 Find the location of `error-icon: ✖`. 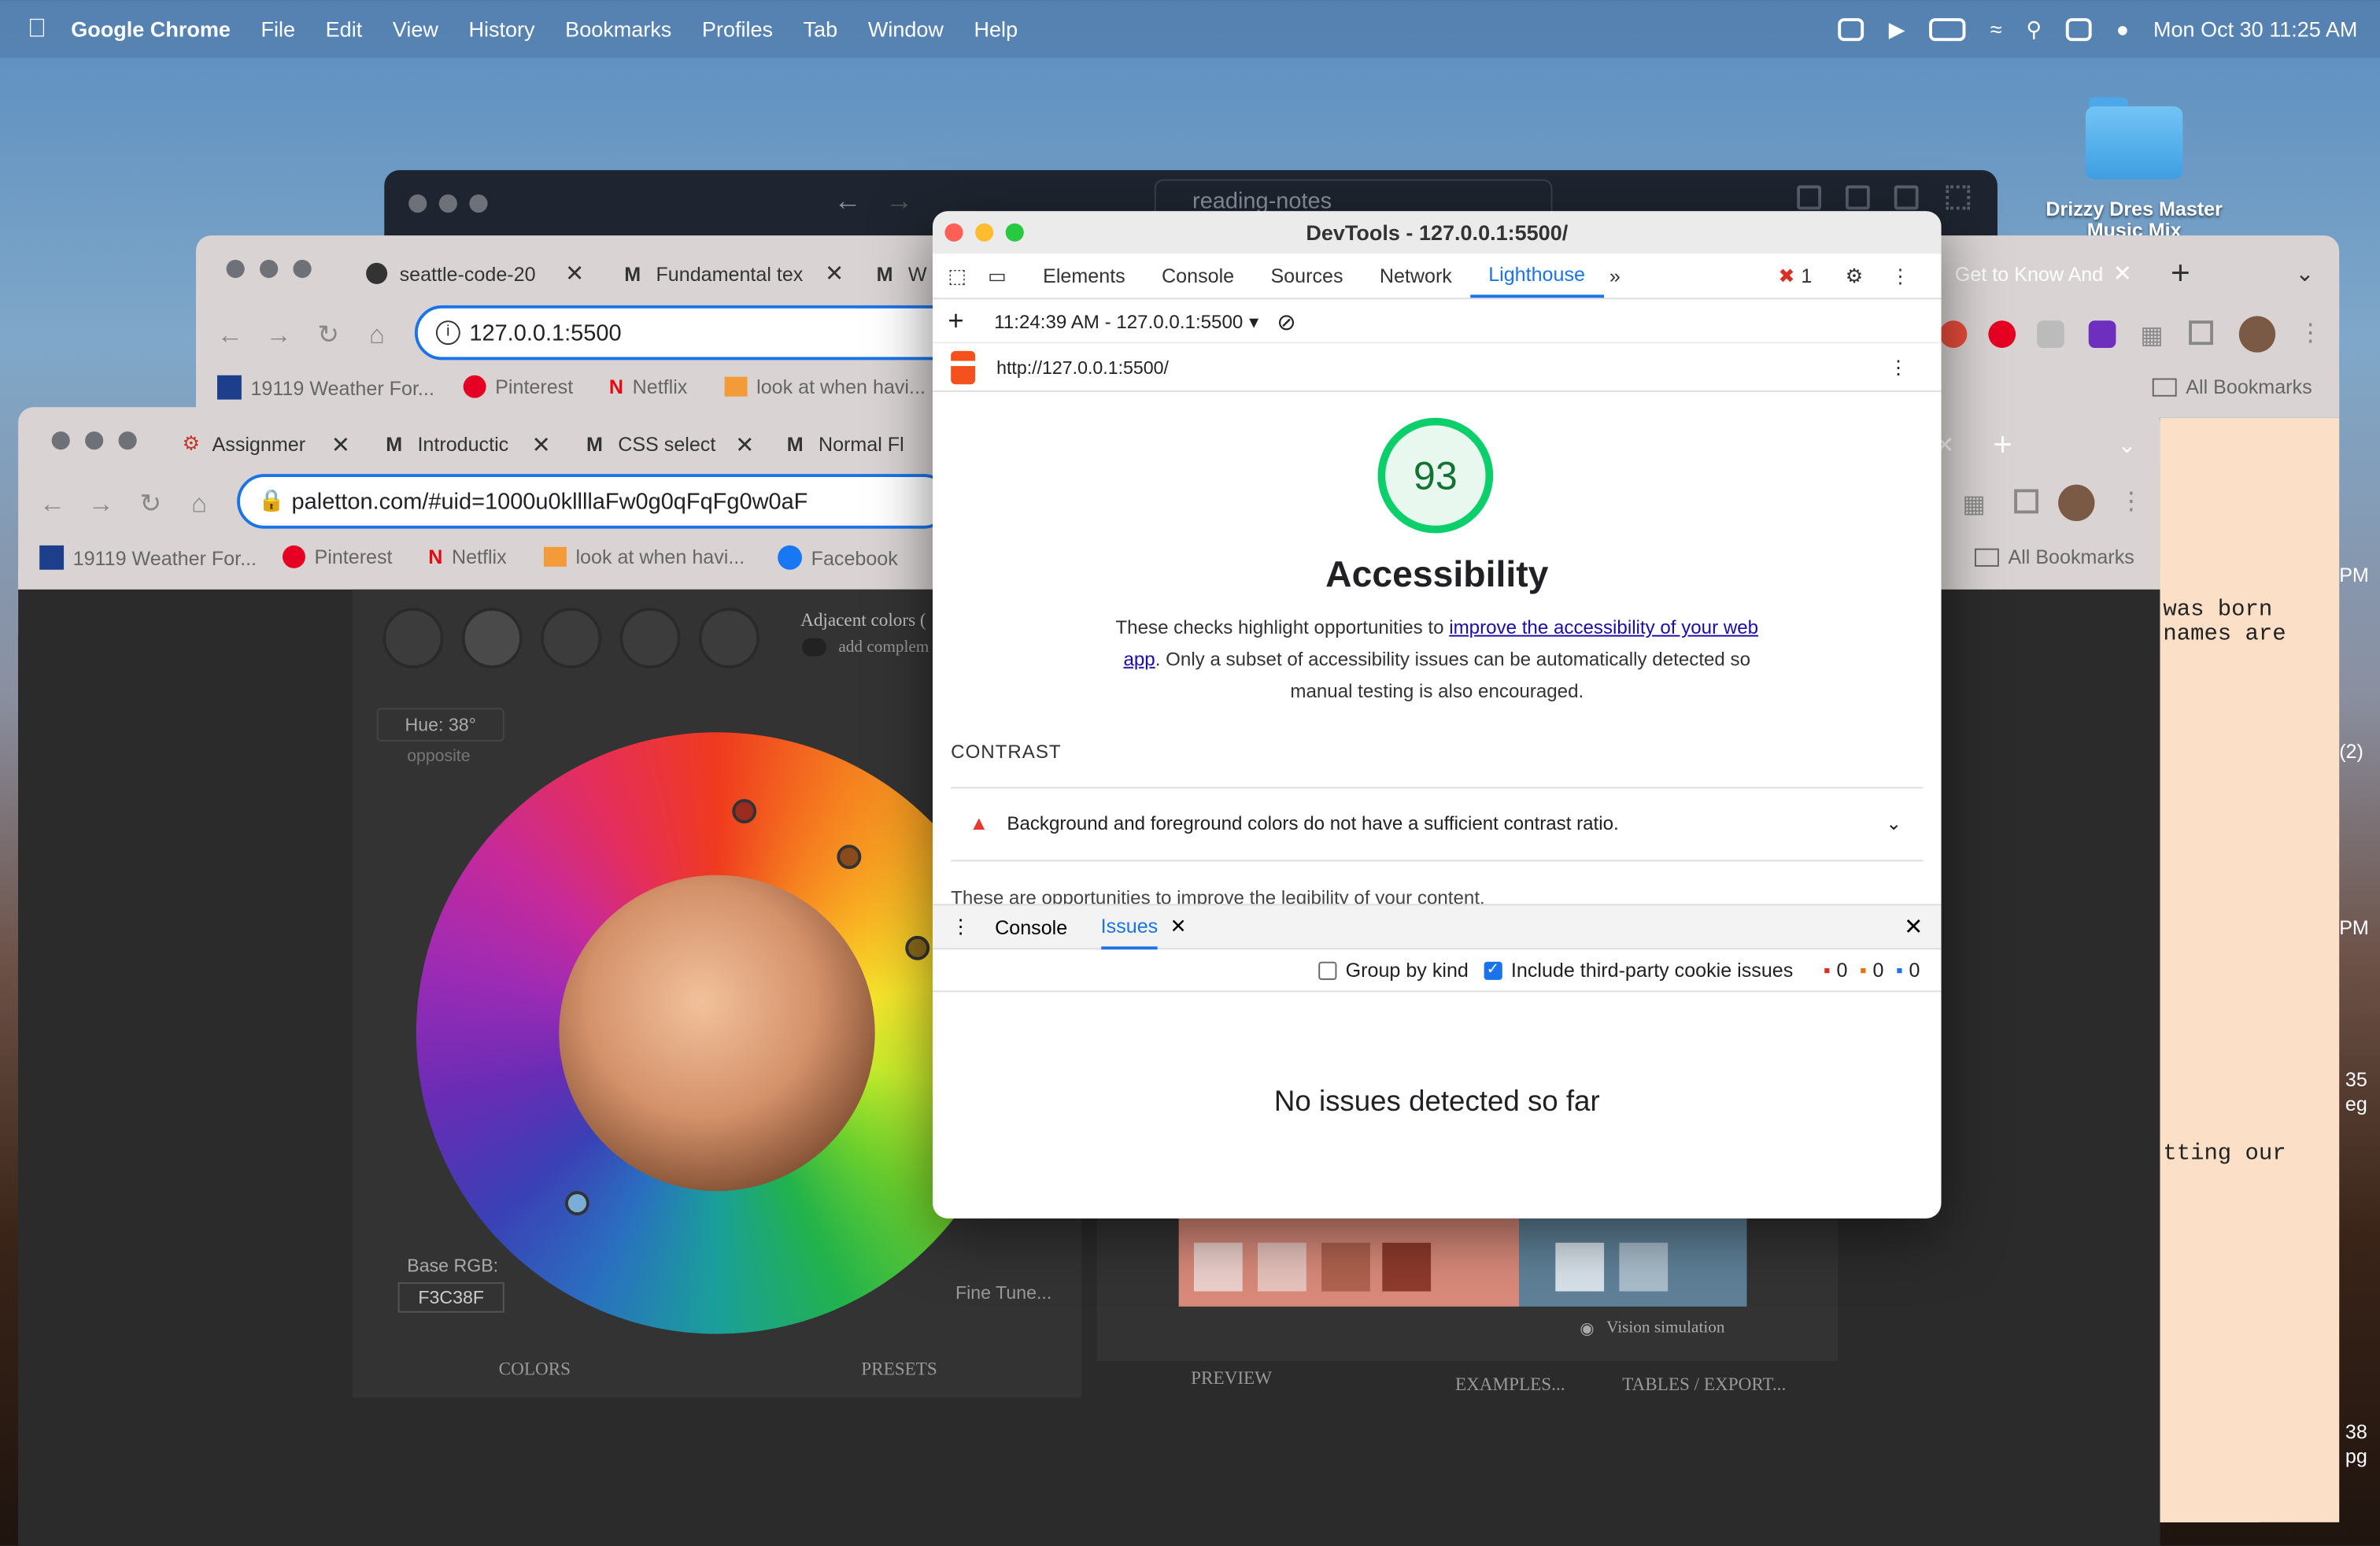

error-icon: ✖ is located at coordinates (1787, 276).